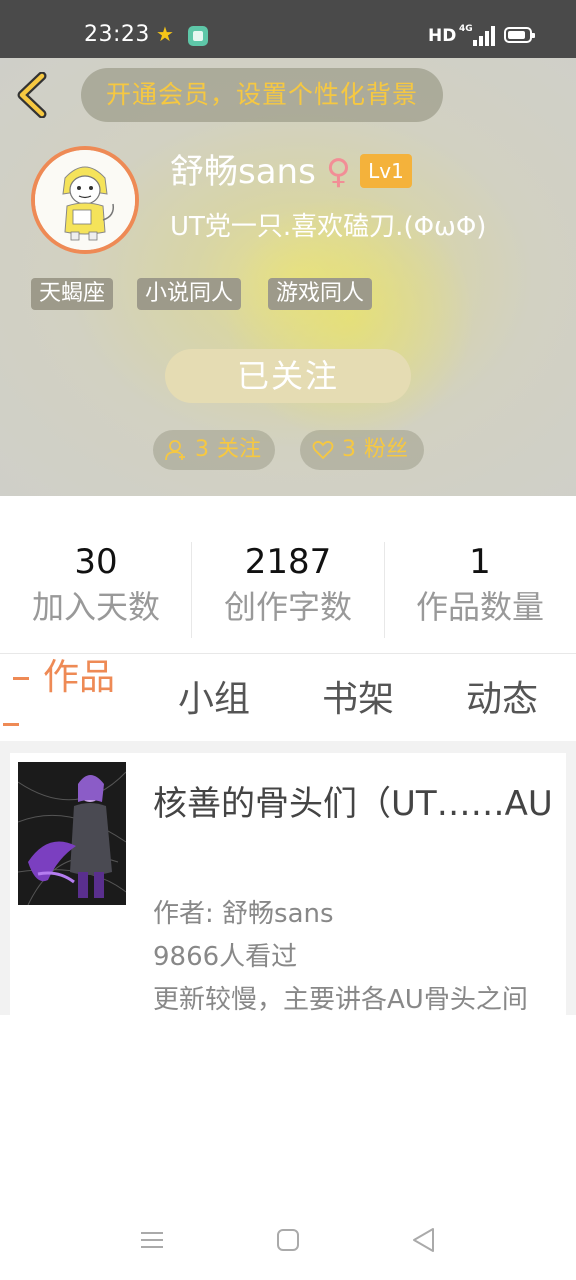 Image resolution: width=576 pixels, height=1280 pixels. Describe the element at coordinates (442, 36) in the screenshot. I see `network-hd-label: HD` at that location.